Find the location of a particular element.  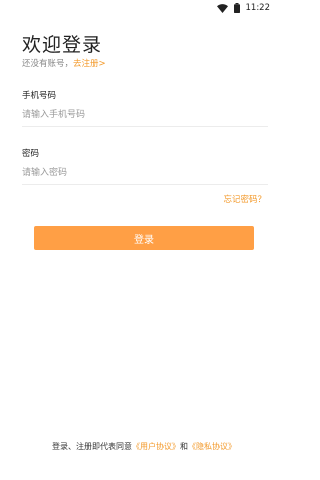

phone-label: 手机号码 is located at coordinates (39, 96).